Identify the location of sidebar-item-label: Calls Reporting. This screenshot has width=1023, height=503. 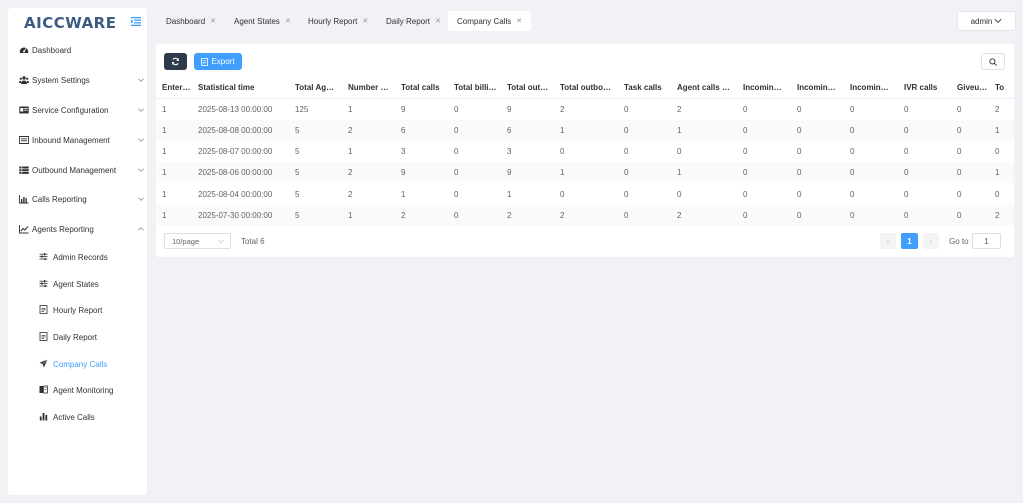
(59, 199).